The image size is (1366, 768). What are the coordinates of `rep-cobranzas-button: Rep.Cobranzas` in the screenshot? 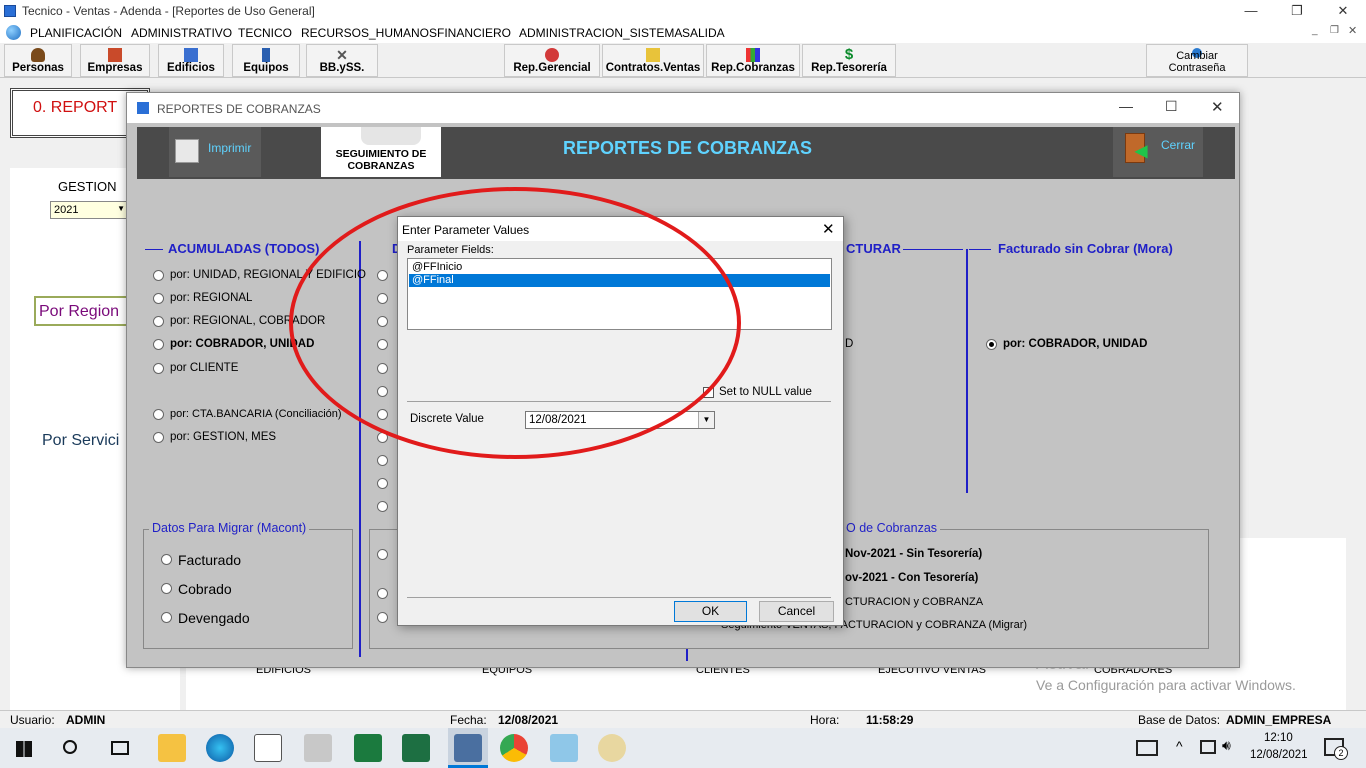 It's located at (753, 60).